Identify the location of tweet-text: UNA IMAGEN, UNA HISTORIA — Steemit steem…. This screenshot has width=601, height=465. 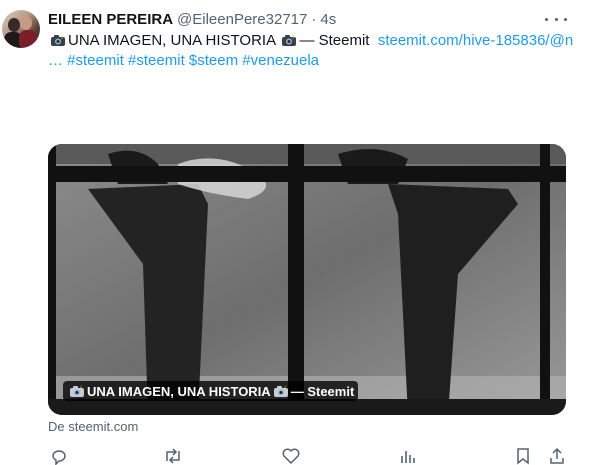
(318, 51).